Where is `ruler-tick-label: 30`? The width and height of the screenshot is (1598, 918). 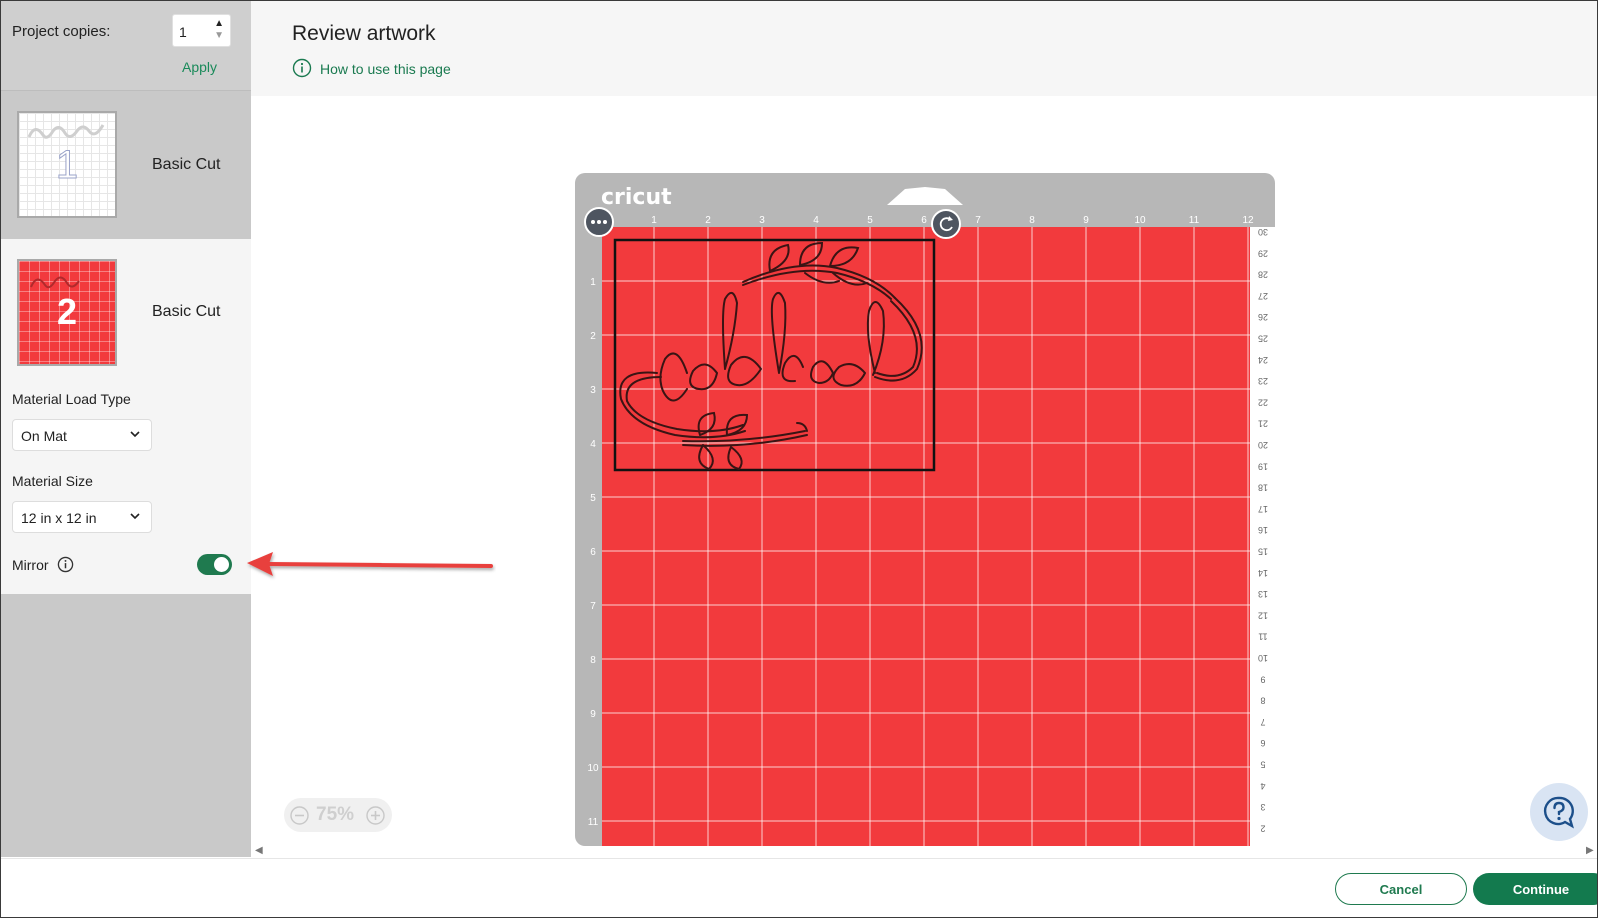 ruler-tick-label: 30 is located at coordinates (1263, 232).